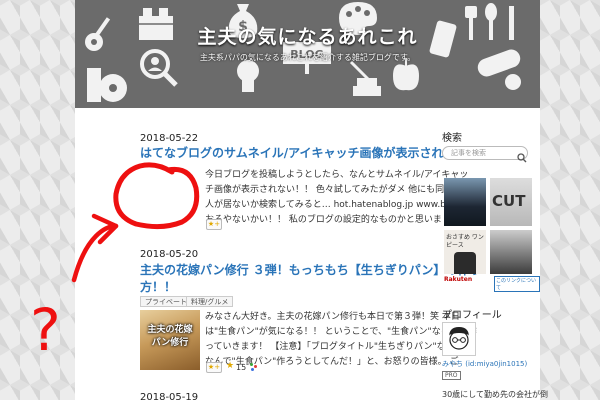 Image resolution: width=600 pixels, height=400 pixels. Describe the element at coordinates (156, 196) in the screenshot. I see `annotation-circle` at that location.